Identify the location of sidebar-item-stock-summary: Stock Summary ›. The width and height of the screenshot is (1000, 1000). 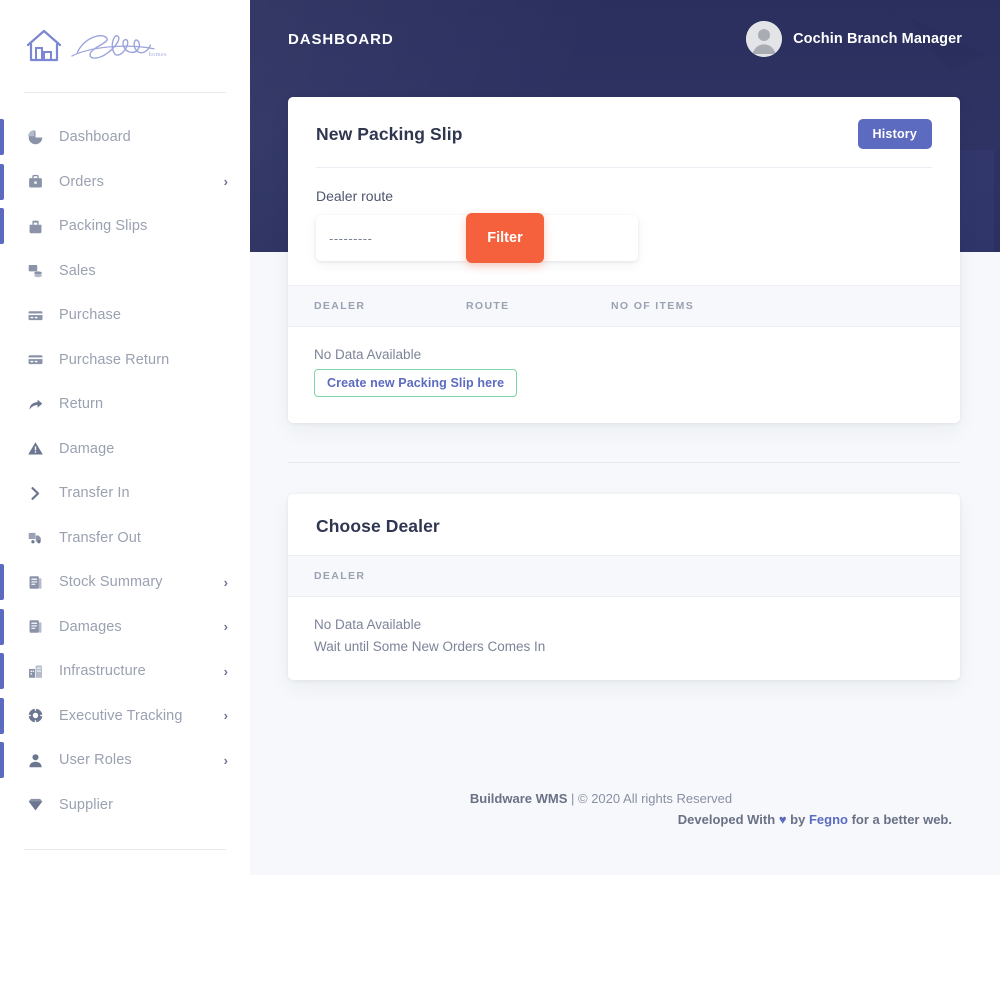
(125, 582).